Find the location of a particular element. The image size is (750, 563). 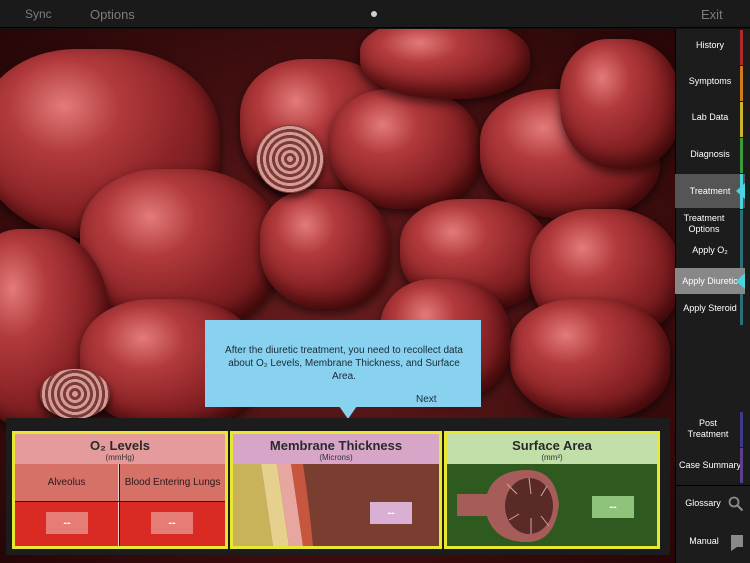

o2-levels-header: O₂ Levels (mmHg) is located at coordinates (120, 449).